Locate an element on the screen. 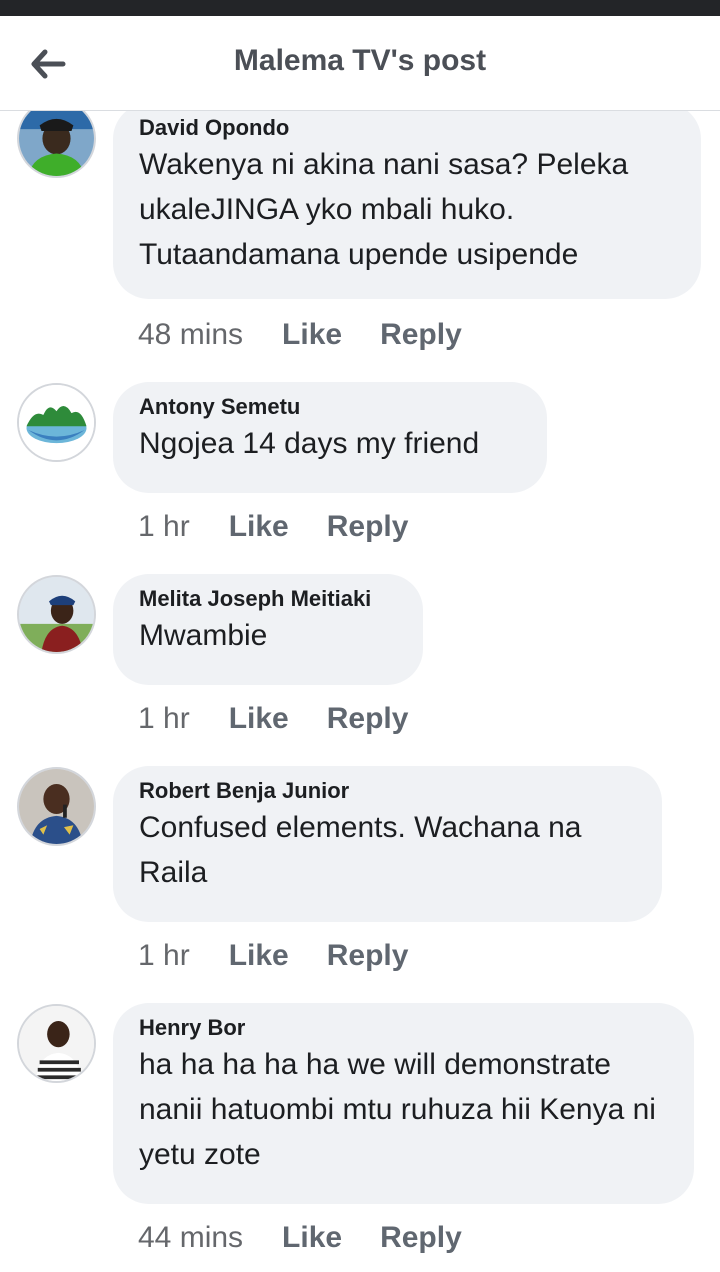  comment-author: Melita Joseph Meitiaki is located at coordinates (267, 599).